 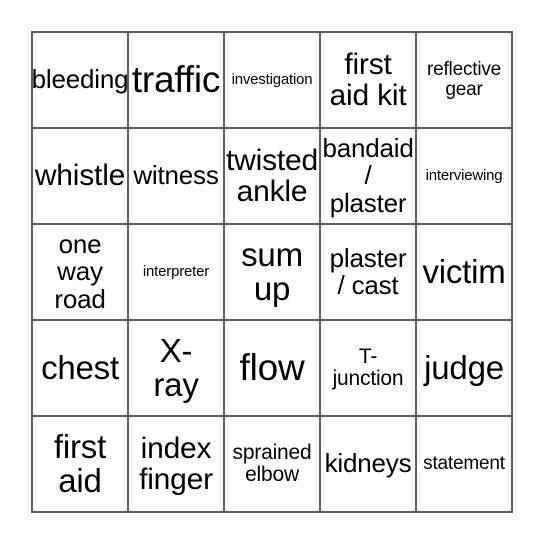 I want to click on bingo-cell: victim, so click(x=465, y=273).